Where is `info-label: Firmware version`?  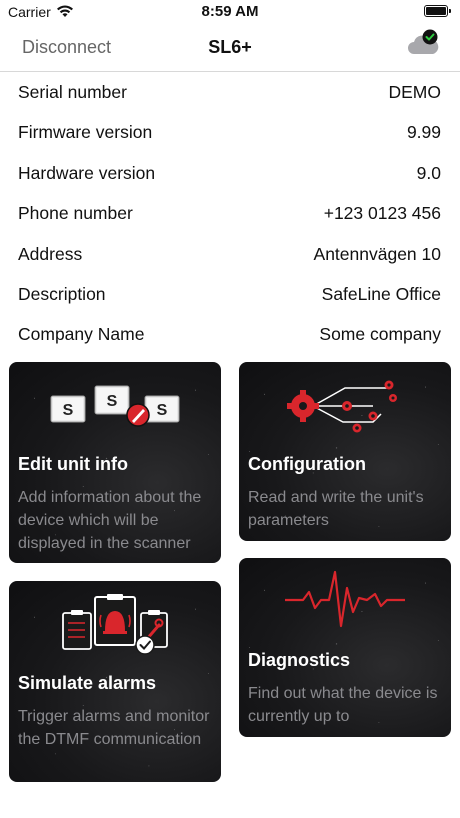
info-label: Firmware version is located at coordinates (85, 132).